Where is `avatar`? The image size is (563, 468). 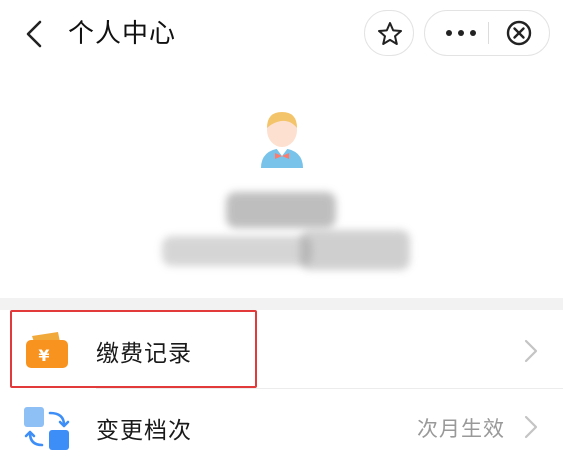
avatar is located at coordinates (282, 139).